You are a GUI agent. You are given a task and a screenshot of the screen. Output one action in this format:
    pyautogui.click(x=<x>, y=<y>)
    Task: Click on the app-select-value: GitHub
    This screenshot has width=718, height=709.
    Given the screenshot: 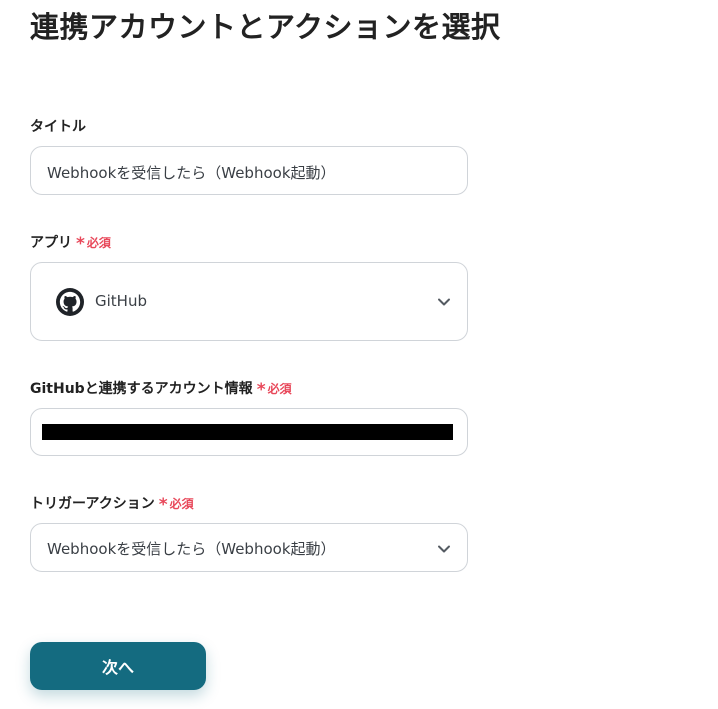 What is the action you would take?
    pyautogui.click(x=121, y=301)
    